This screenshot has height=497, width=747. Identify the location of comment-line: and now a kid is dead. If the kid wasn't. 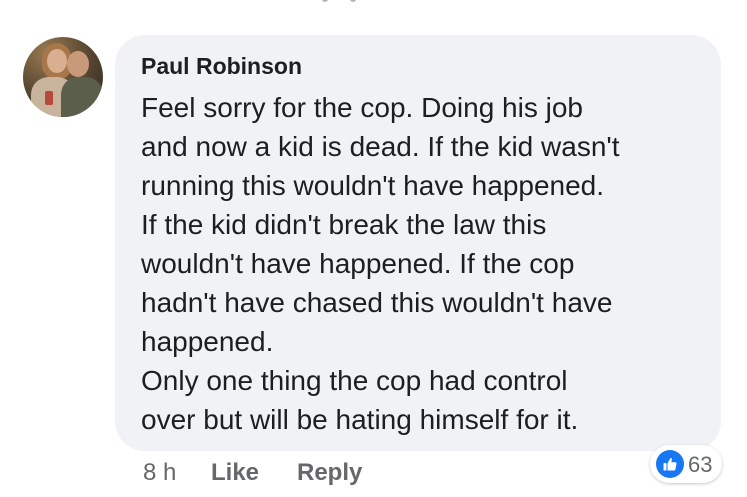
(380, 146).